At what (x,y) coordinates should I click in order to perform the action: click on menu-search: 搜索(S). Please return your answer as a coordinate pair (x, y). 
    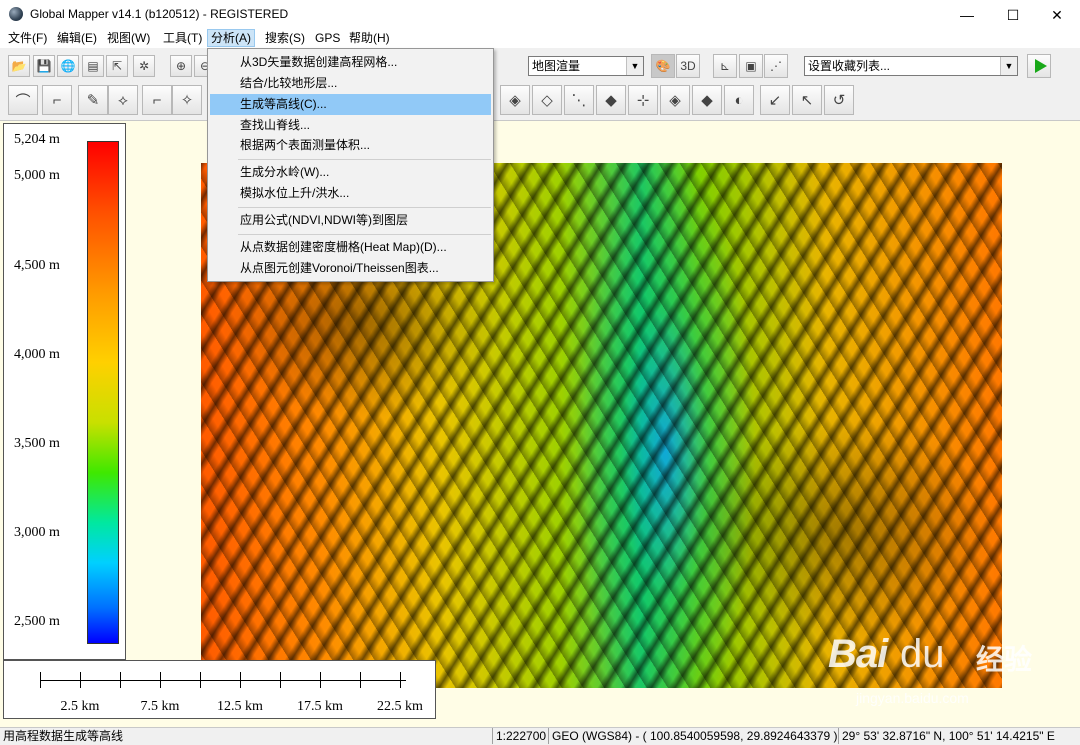
    Looking at the image, I should click on (285, 38).